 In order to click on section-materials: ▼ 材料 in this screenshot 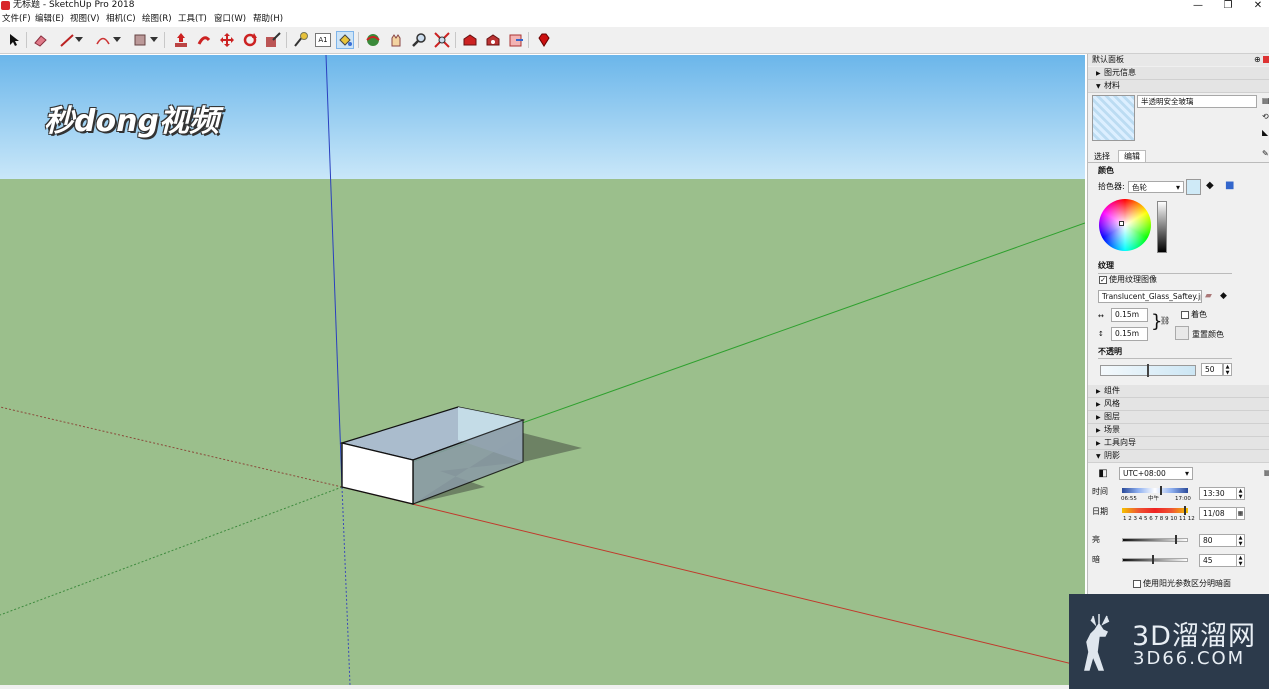, I will do `click(1178, 86)`.